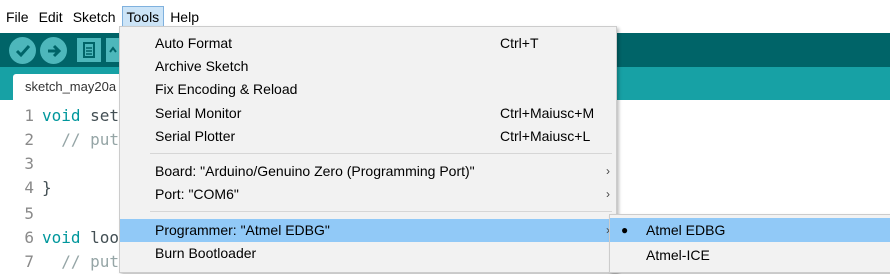 The height and width of the screenshot is (274, 890). I want to click on submenu-item-atmel-edbg: ● Atmel EDBG, so click(750, 230).